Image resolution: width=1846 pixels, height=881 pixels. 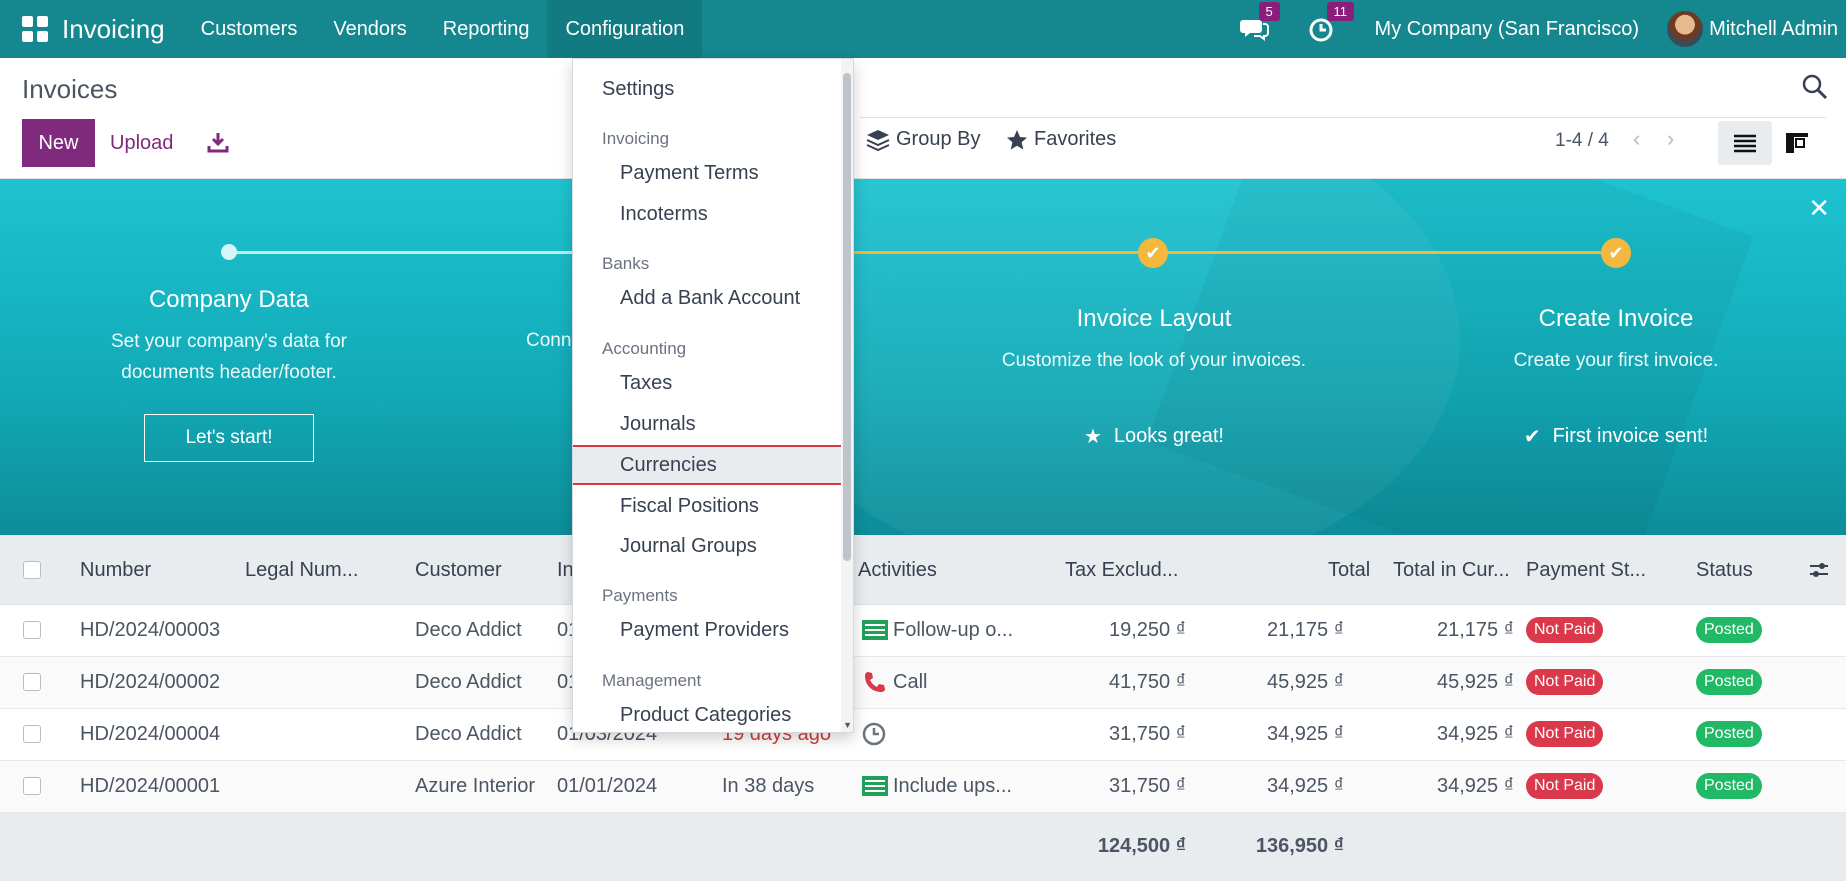 I want to click on step-description: documents header/footer., so click(x=229, y=372).